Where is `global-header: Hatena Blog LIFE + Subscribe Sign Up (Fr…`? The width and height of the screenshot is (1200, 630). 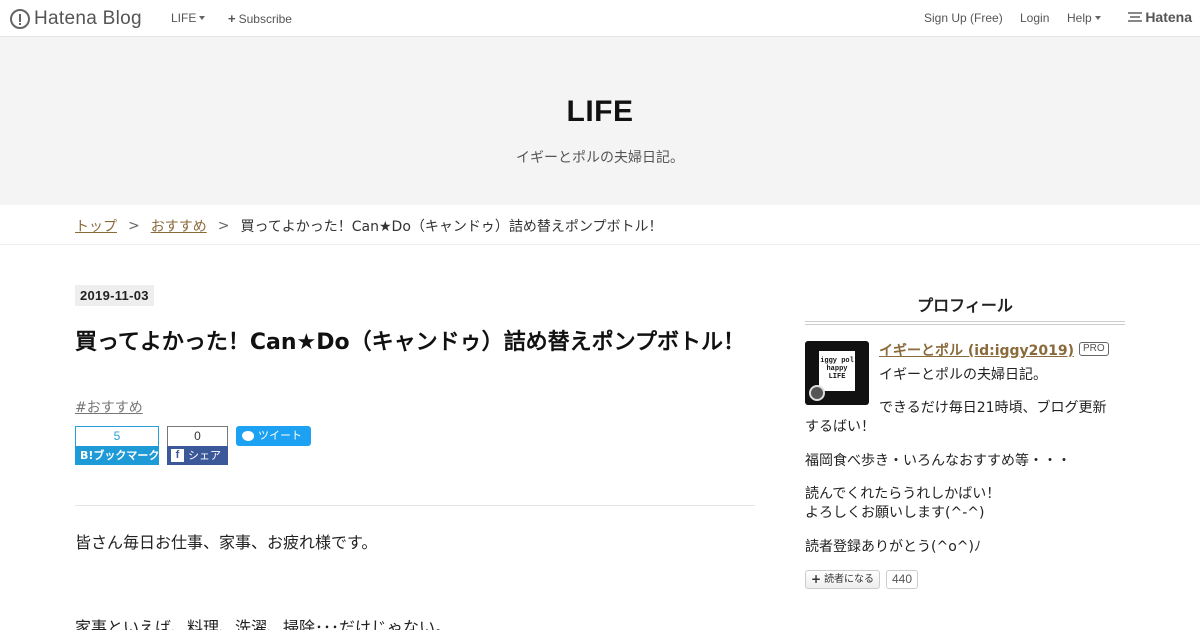
global-header: Hatena Blog LIFE + Subscribe Sign Up (Fr… is located at coordinates (600, 18).